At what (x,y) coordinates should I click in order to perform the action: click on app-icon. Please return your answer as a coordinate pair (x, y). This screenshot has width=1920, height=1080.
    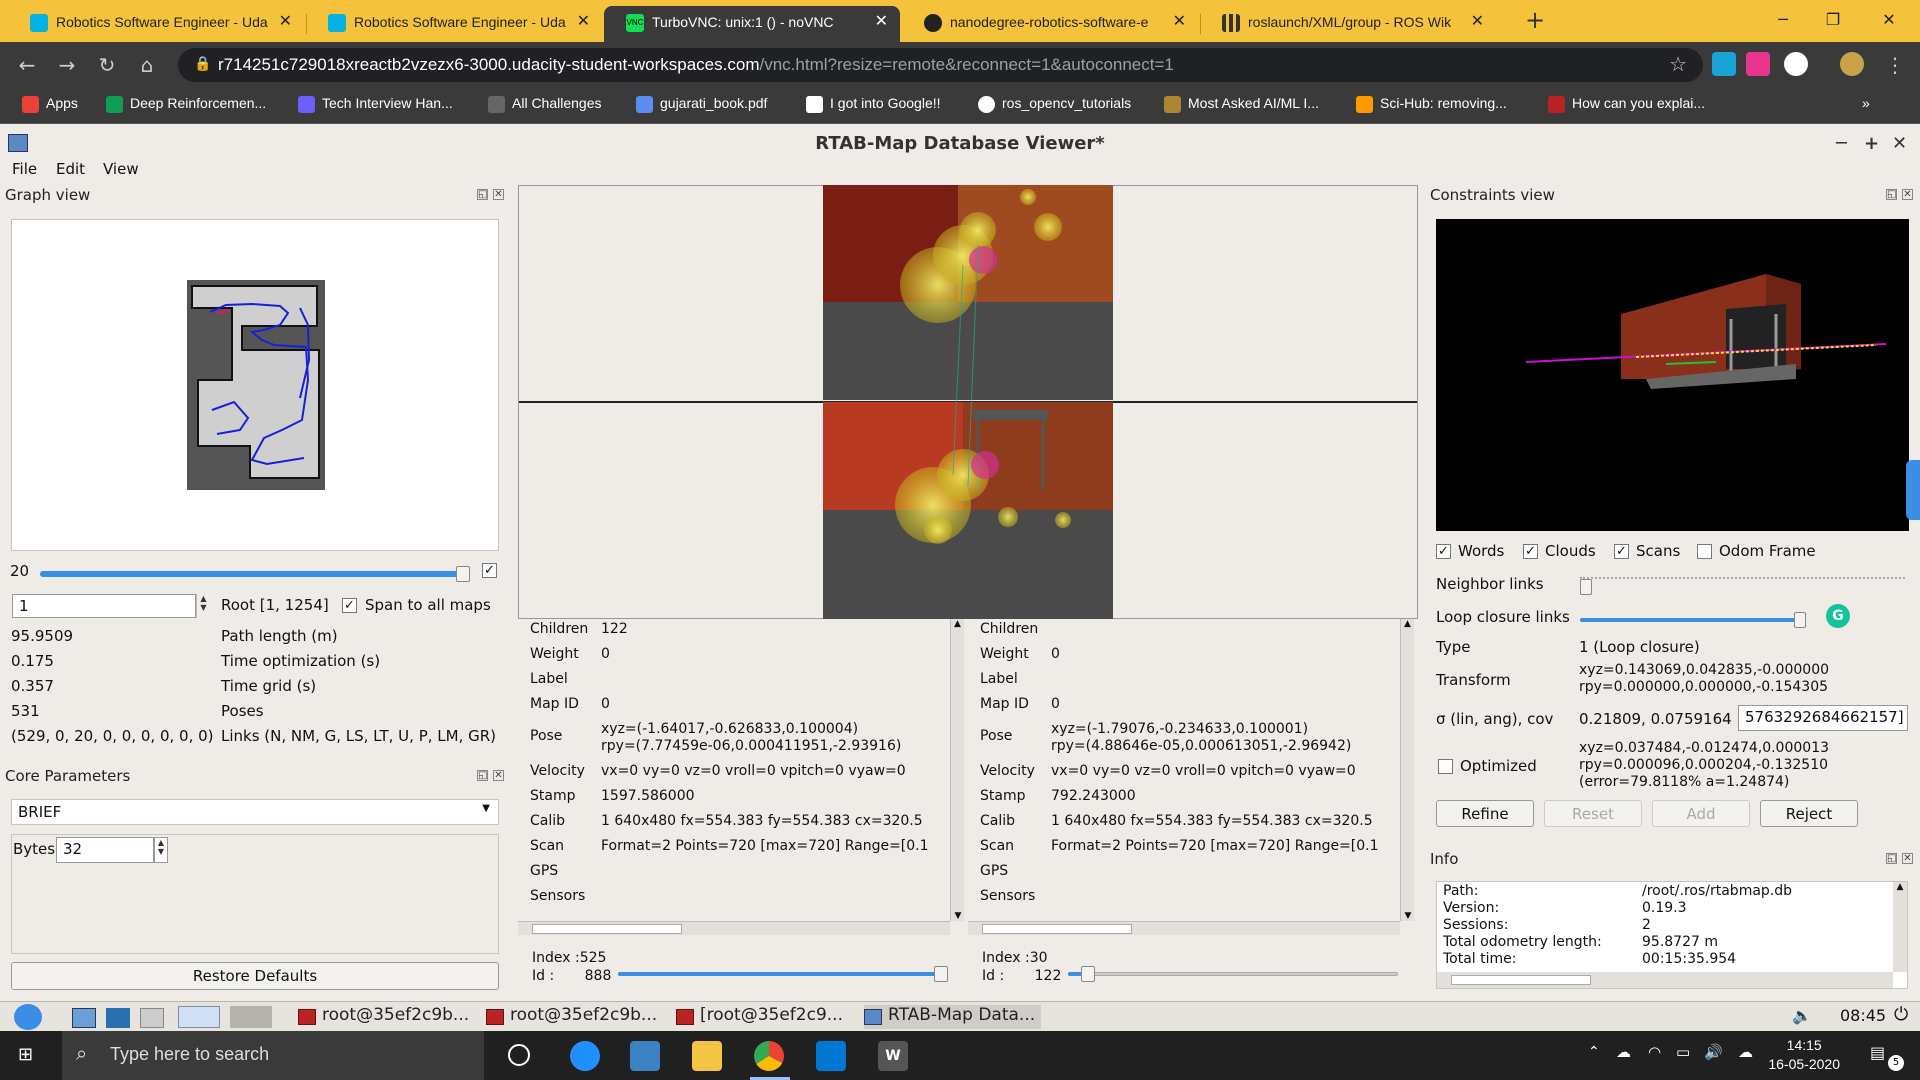
    Looking at the image, I should click on (152, 1018).